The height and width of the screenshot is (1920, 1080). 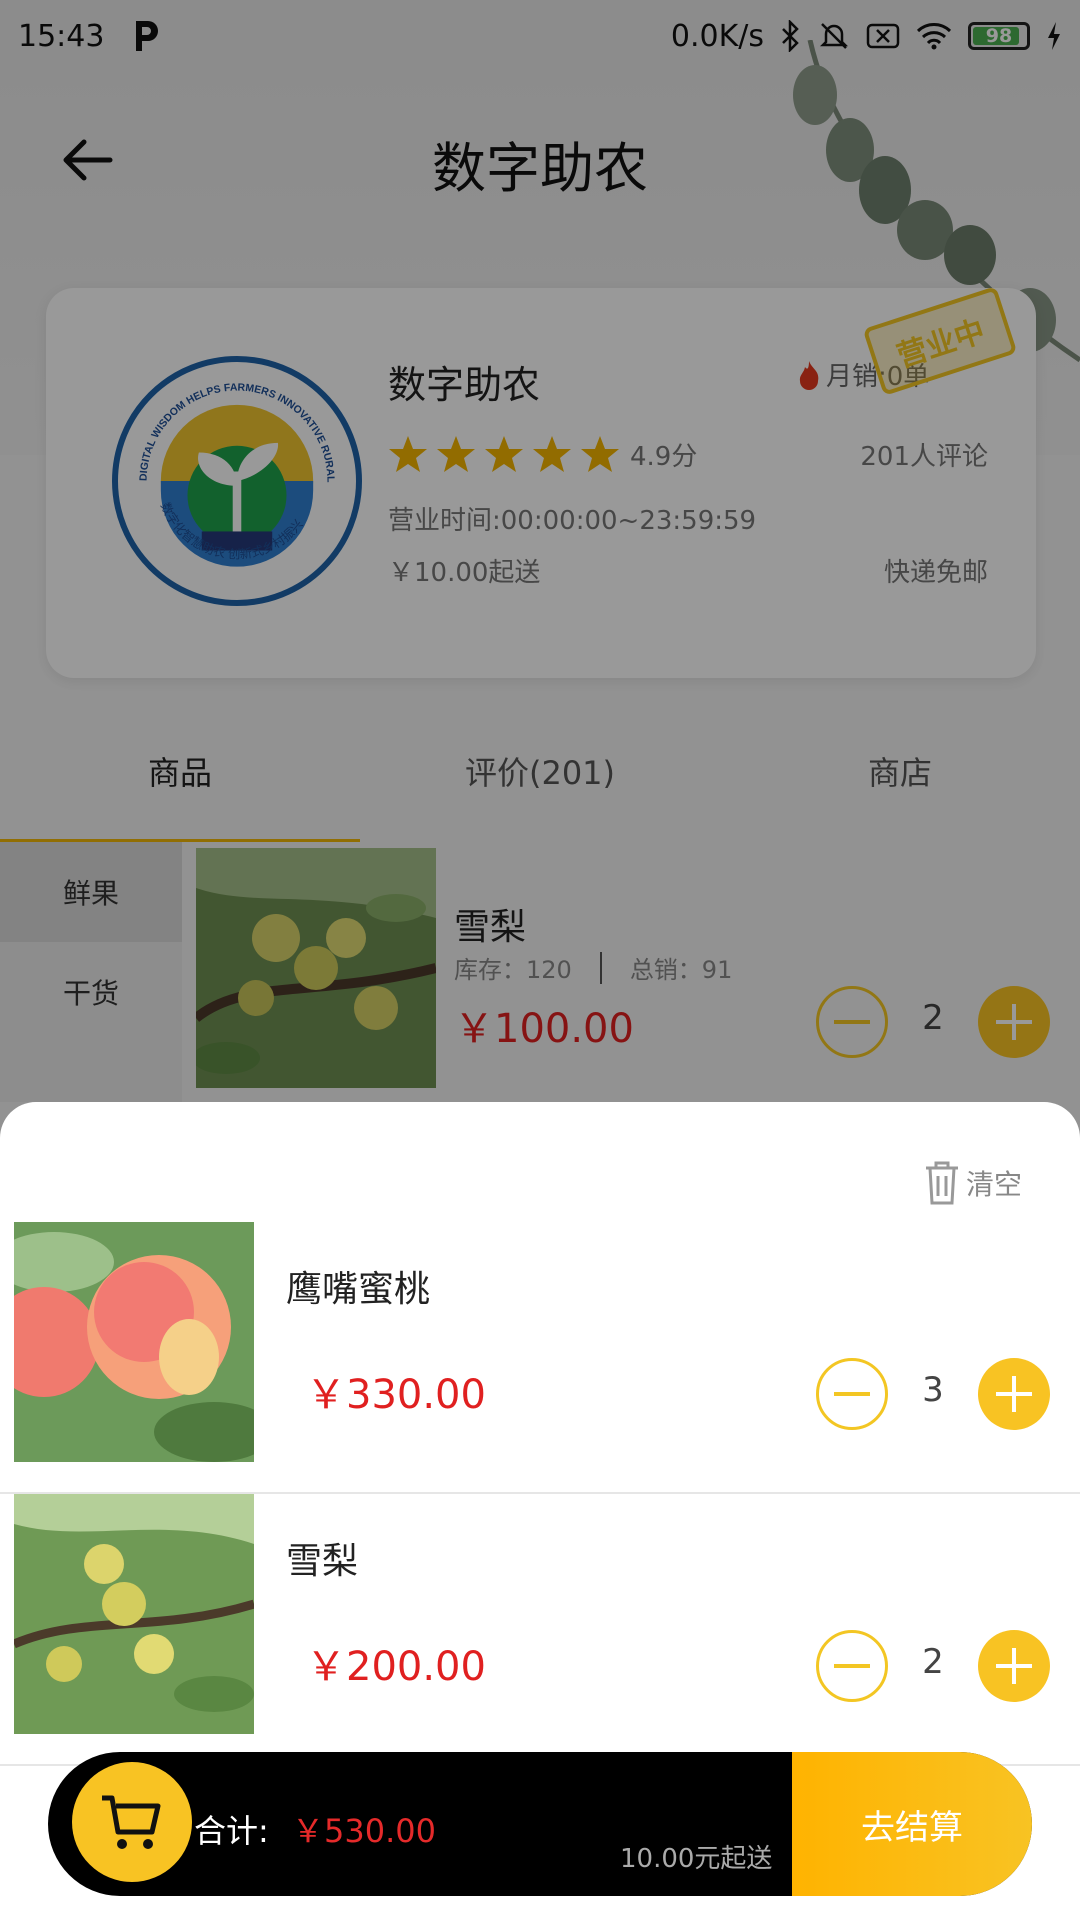 I want to click on cart-item-name: 雪梨, so click(x=322, y=1561).